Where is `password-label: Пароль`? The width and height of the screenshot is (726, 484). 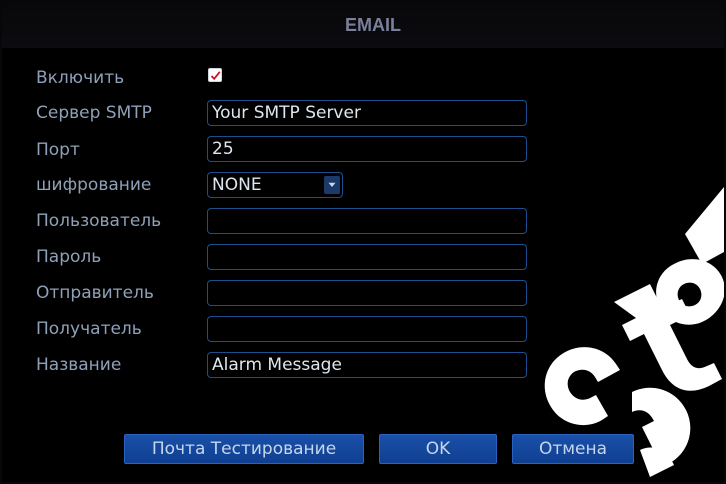
password-label: Пароль is located at coordinates (69, 257).